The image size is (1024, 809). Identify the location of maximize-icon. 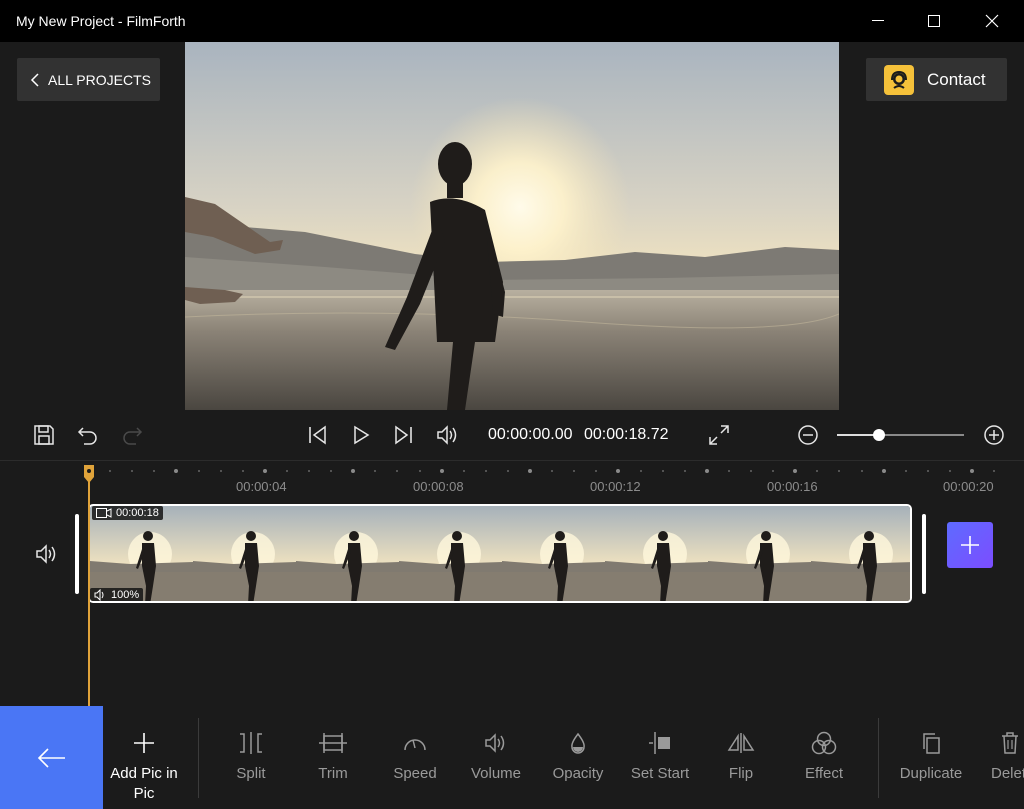
(934, 21).